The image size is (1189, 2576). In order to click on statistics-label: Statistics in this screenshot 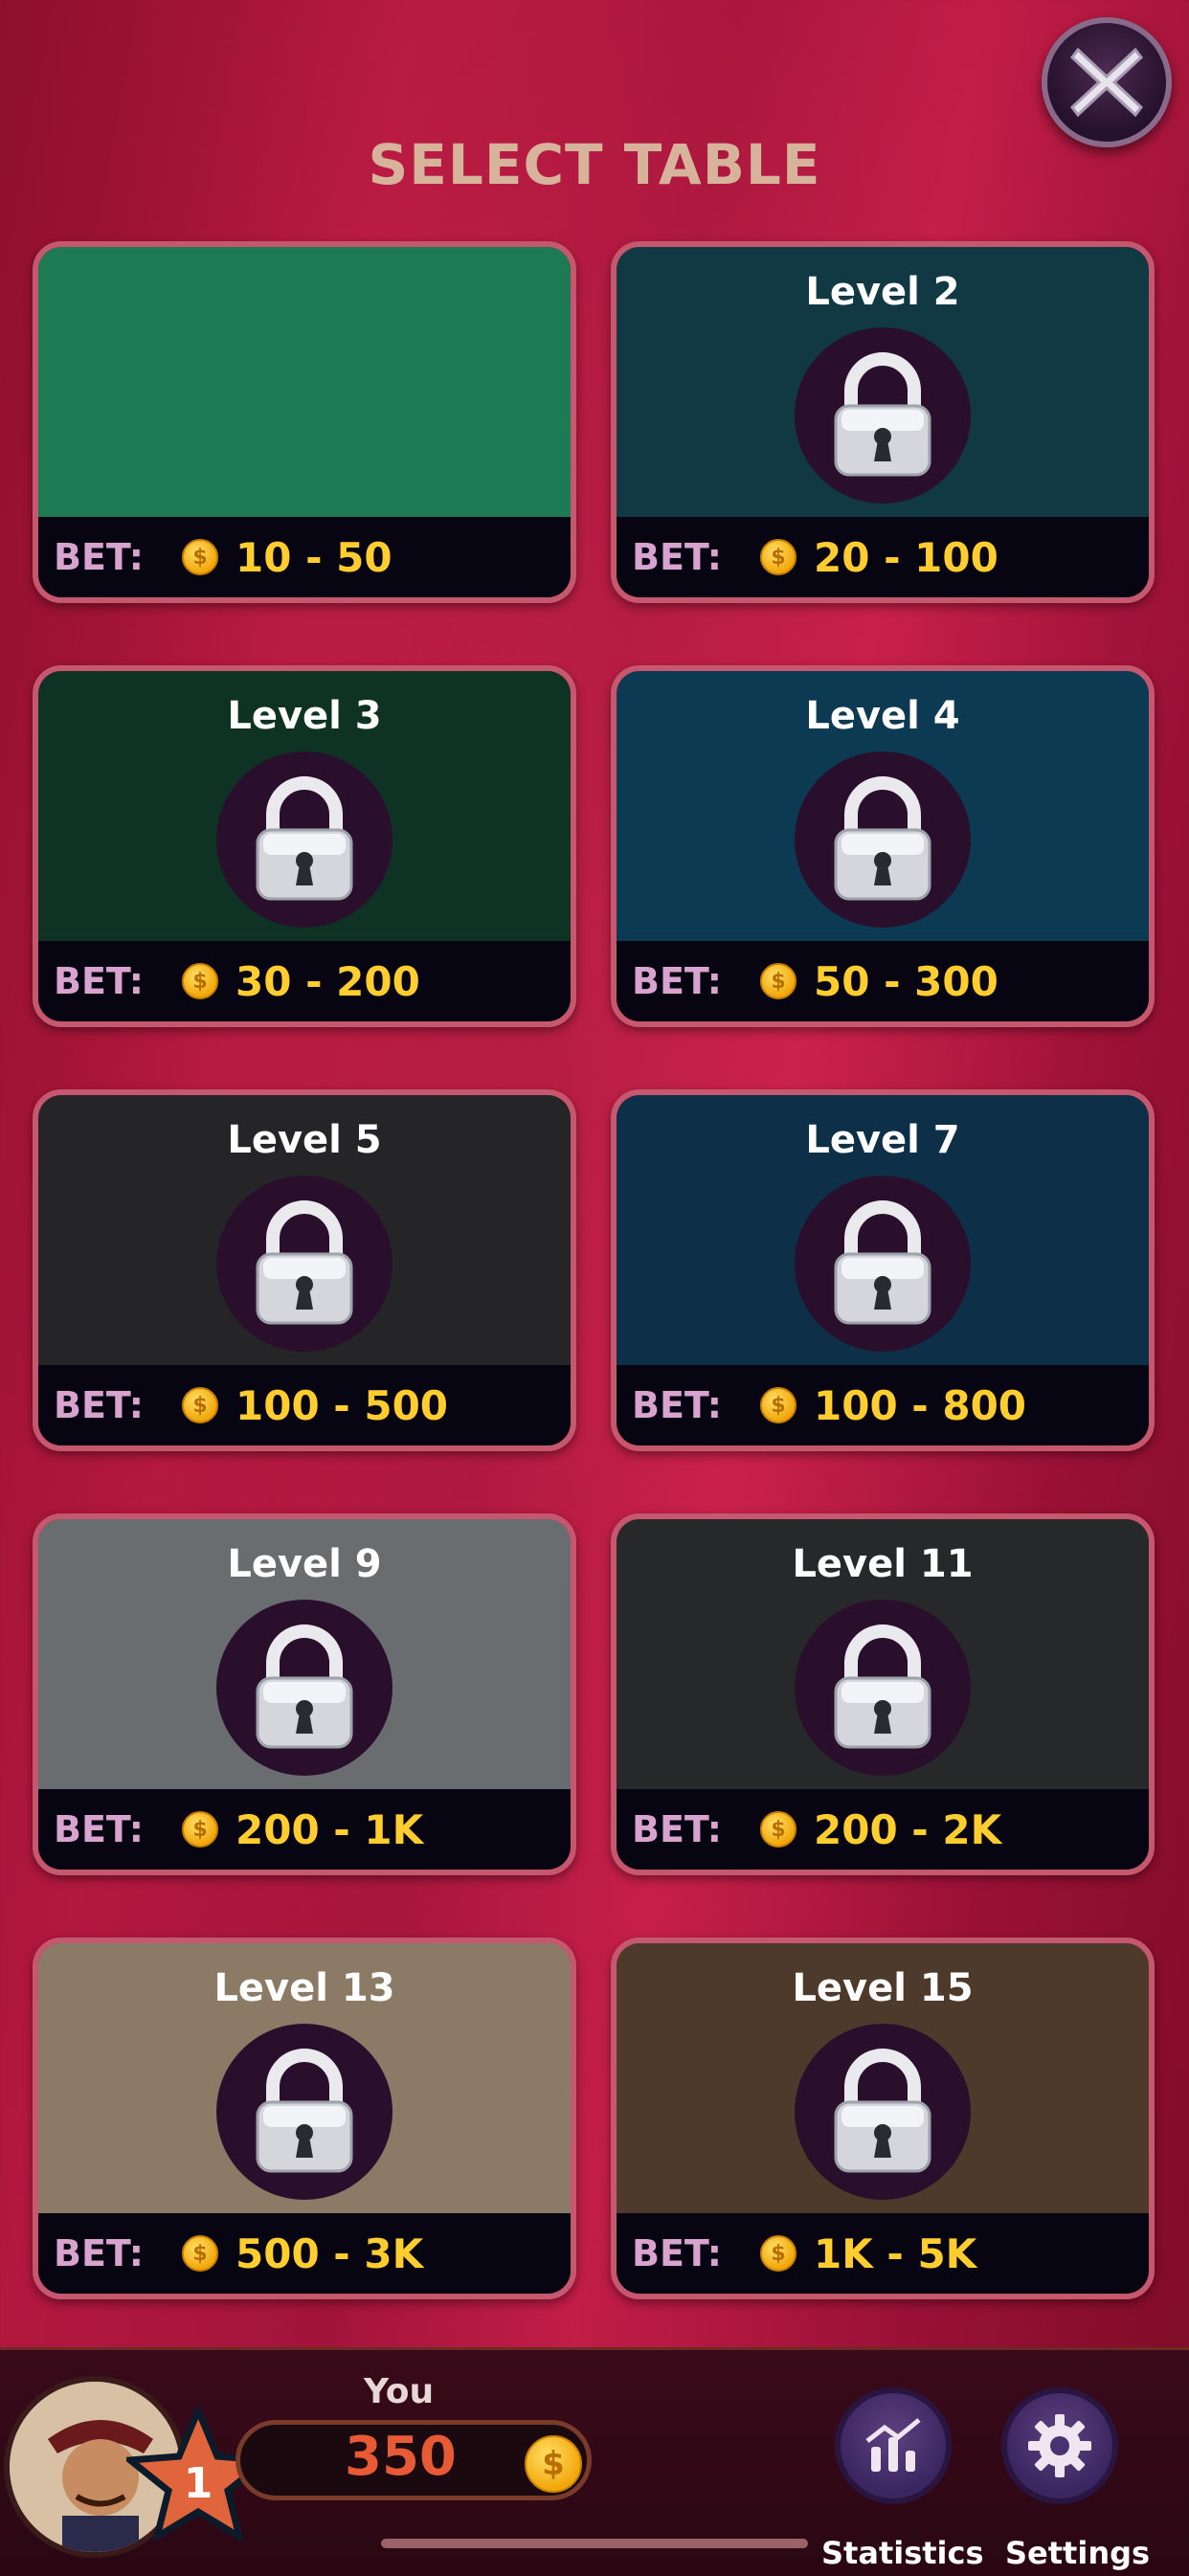, I will do `click(902, 2553)`.